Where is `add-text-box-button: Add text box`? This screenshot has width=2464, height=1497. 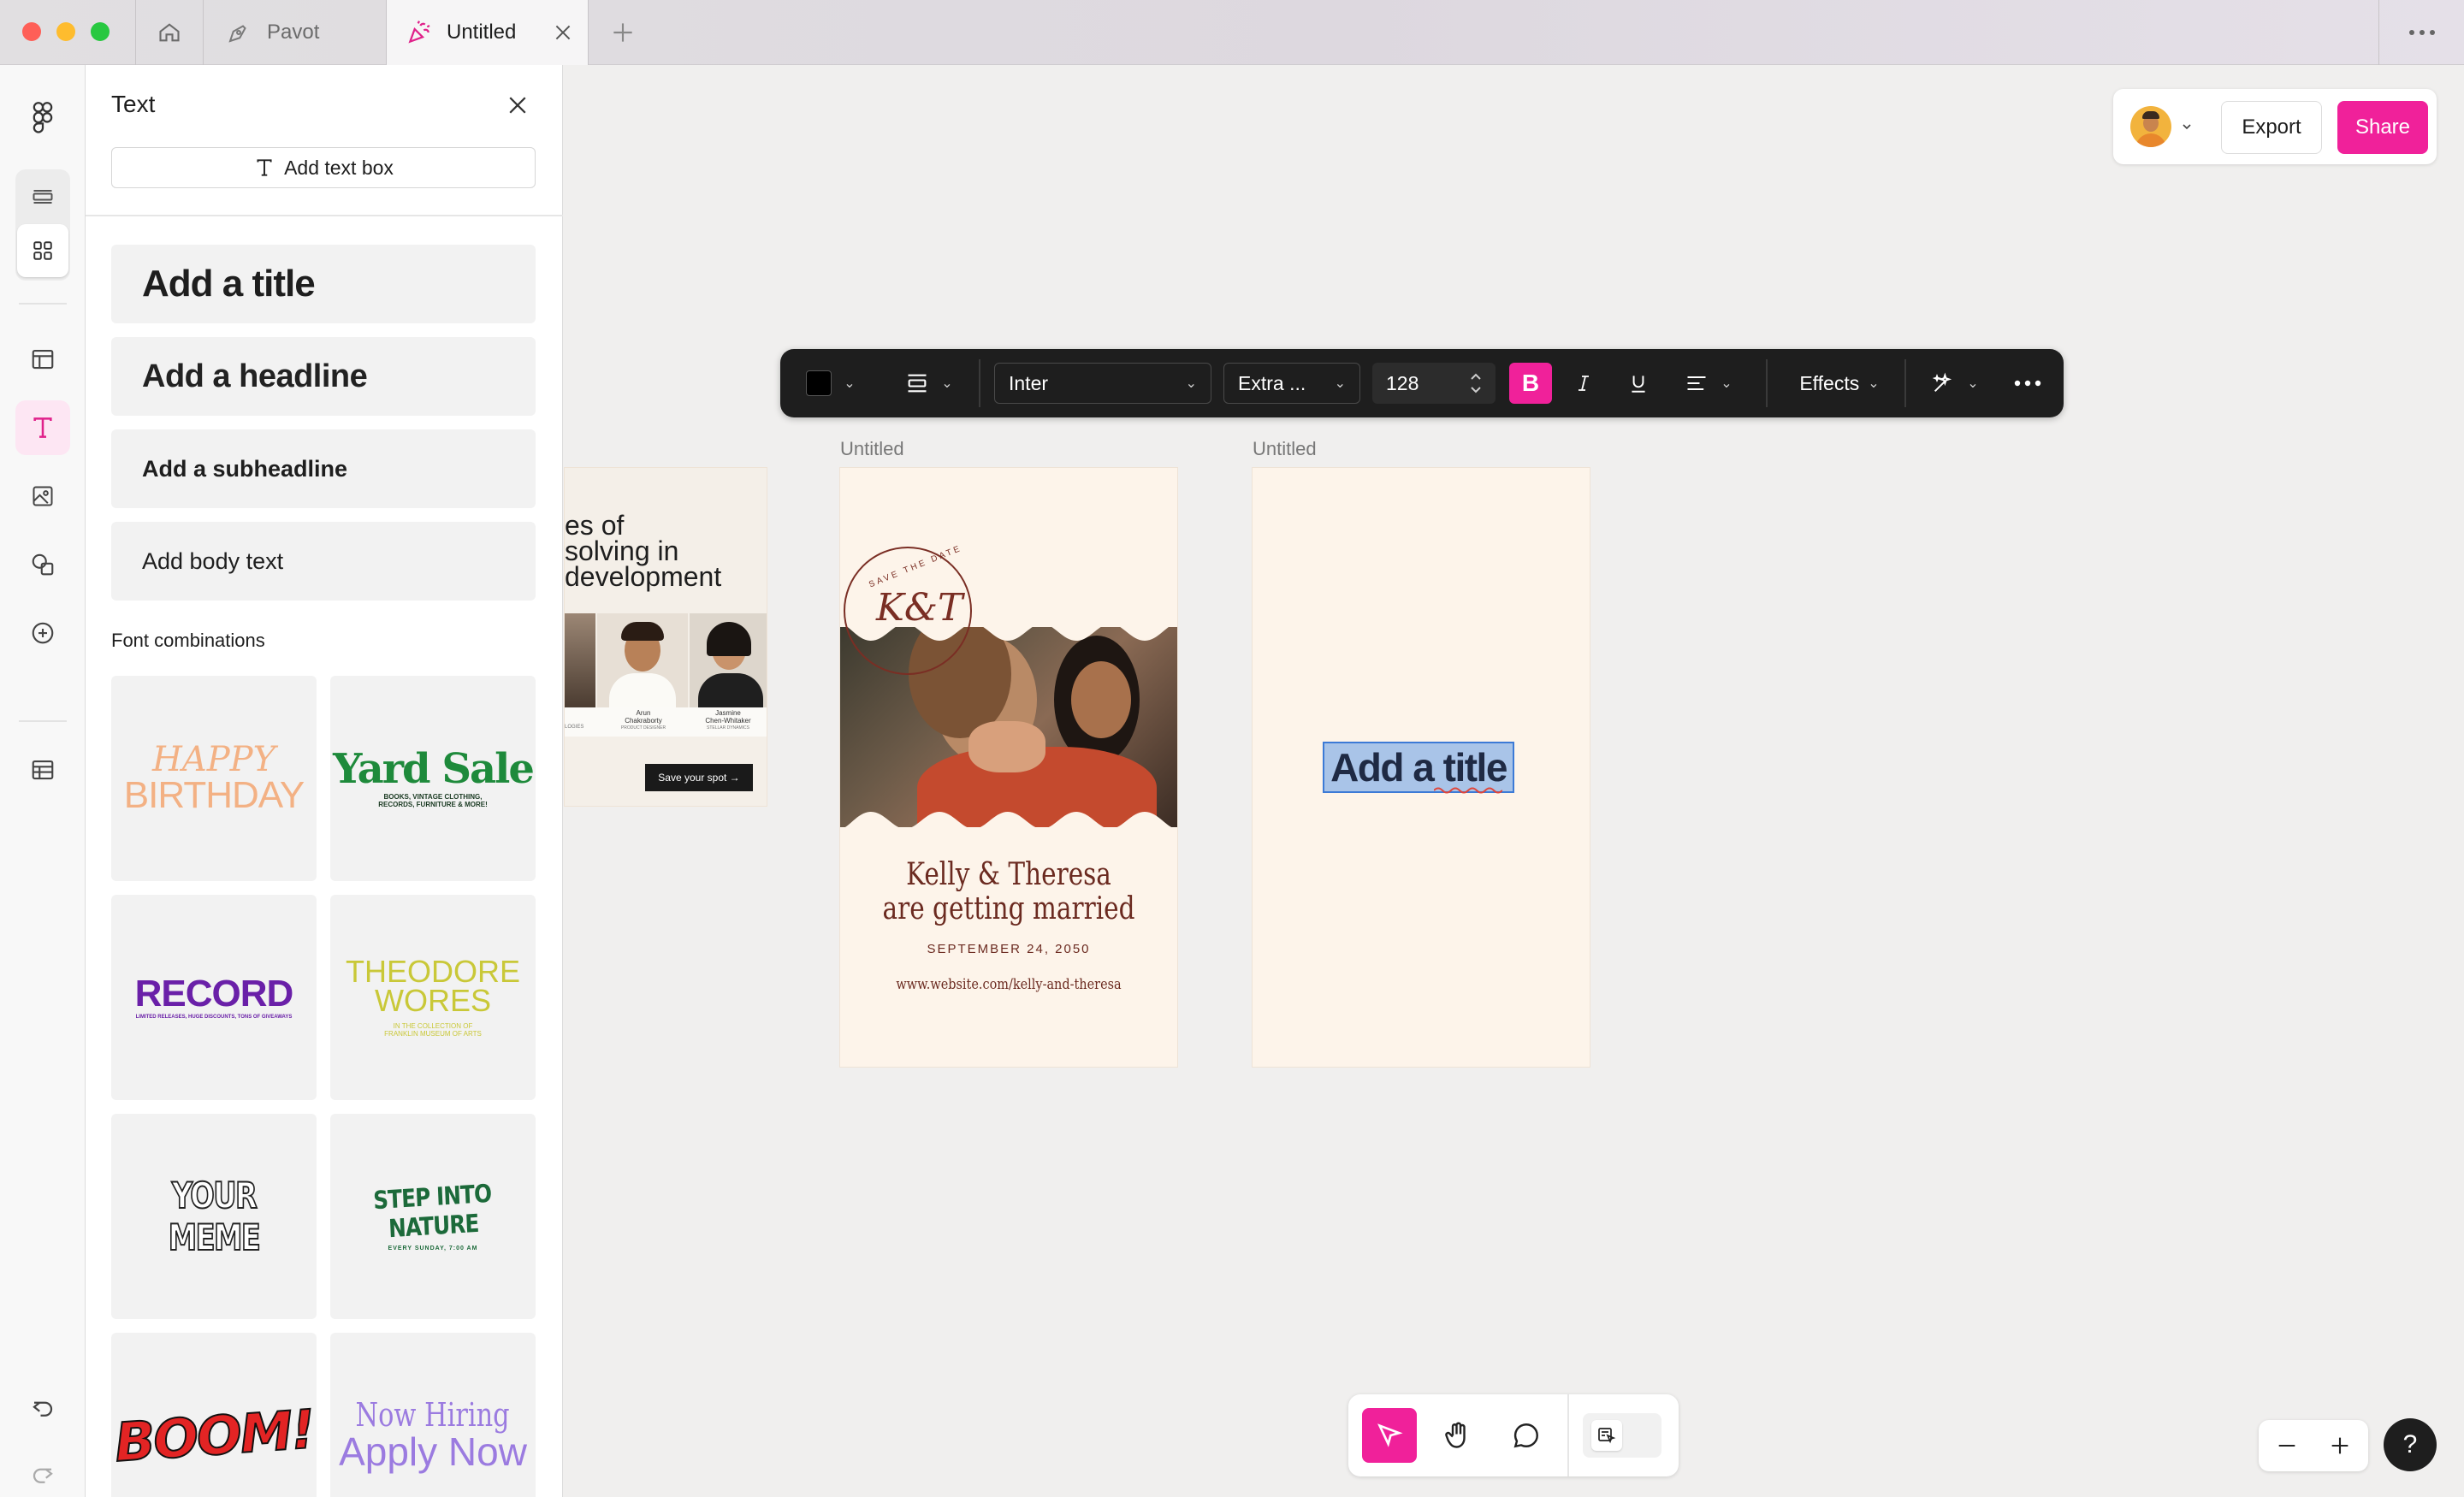 add-text-box-button: Add text box is located at coordinates (323, 167).